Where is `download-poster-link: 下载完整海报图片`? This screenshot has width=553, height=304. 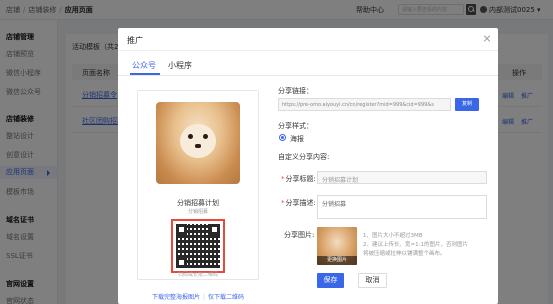 download-poster-link: 下载完整海报图片 is located at coordinates (176, 297).